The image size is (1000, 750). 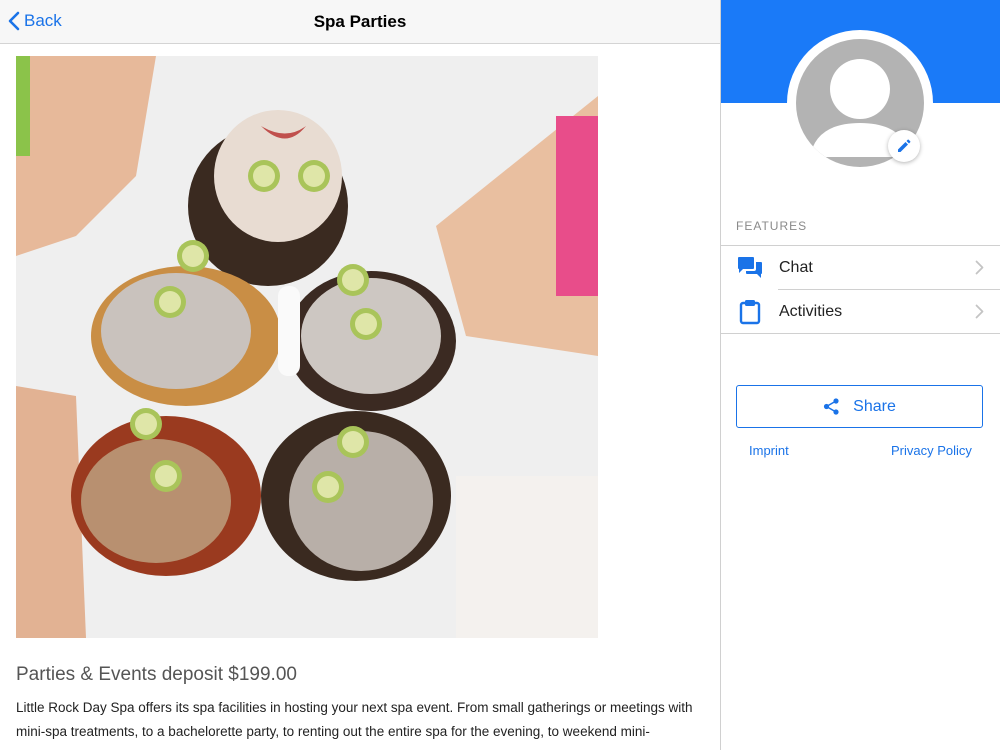 What do you see at coordinates (156, 674) in the screenshot?
I see `event-title: Parties & Events deposit $199.00` at bounding box center [156, 674].